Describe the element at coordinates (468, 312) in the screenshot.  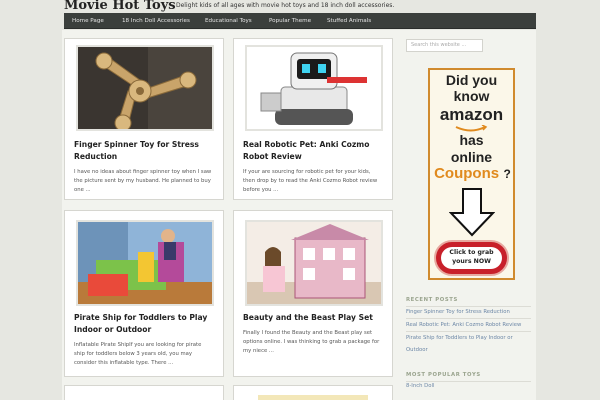
I see `recent-post-link: Finger Spinner Toy for Stress Reduction` at that location.